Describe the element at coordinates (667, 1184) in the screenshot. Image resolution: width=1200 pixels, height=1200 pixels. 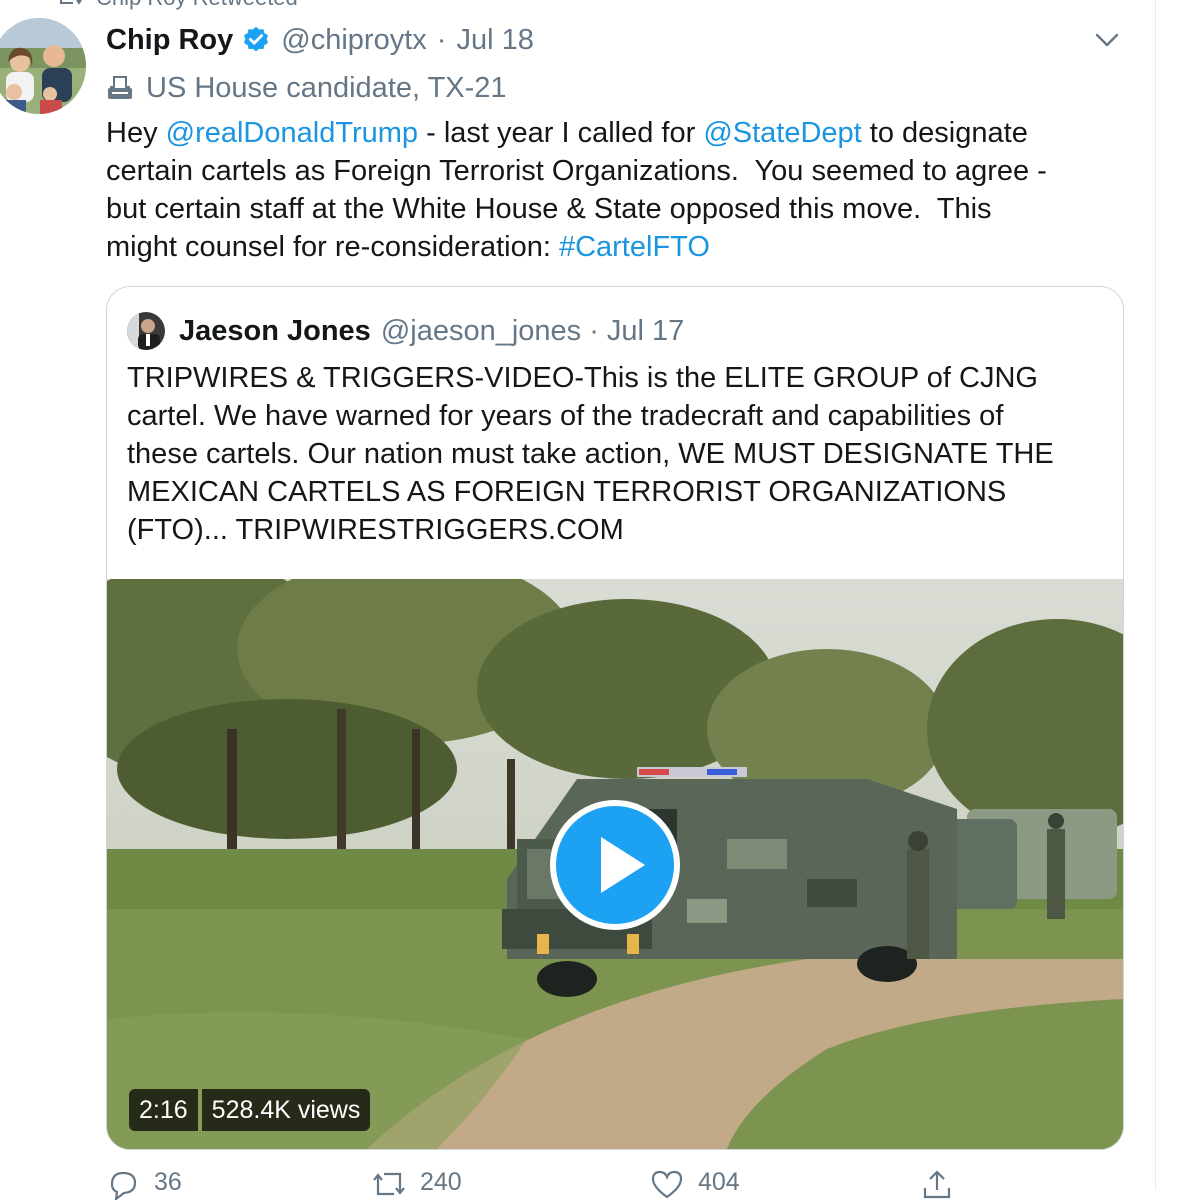
I see `like-icon` at that location.